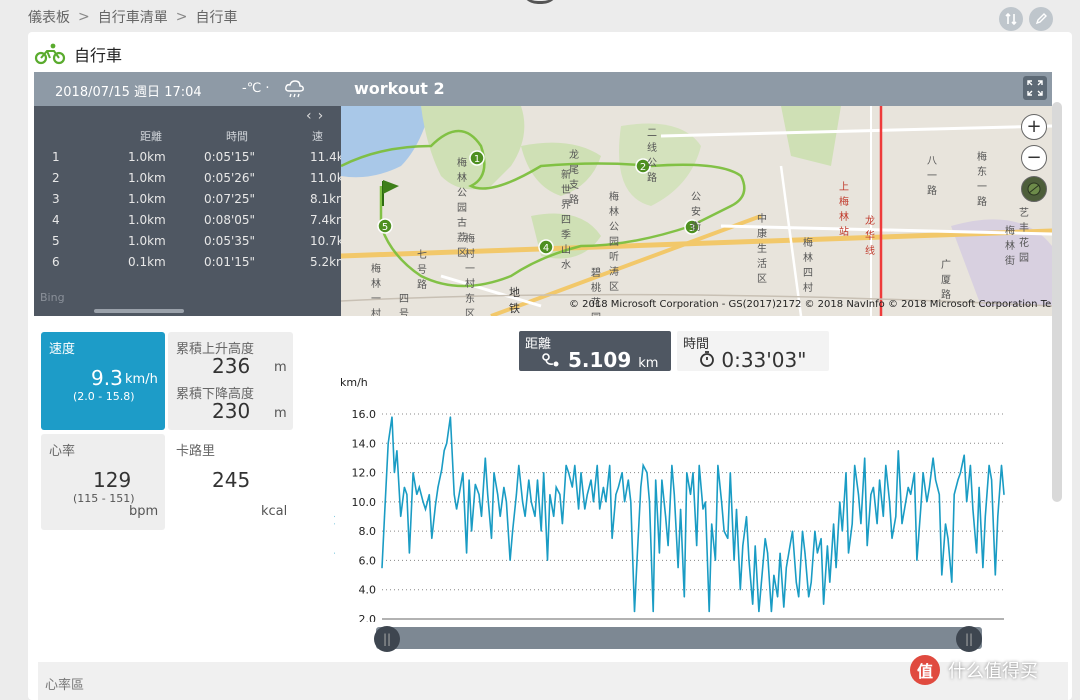 Image resolution: width=1080 pixels, height=700 pixels. Describe the element at coordinates (187, 244) in the screenshot. I see `lap-row: 5 1.0km 0:05'35" 10.7km` at that location.